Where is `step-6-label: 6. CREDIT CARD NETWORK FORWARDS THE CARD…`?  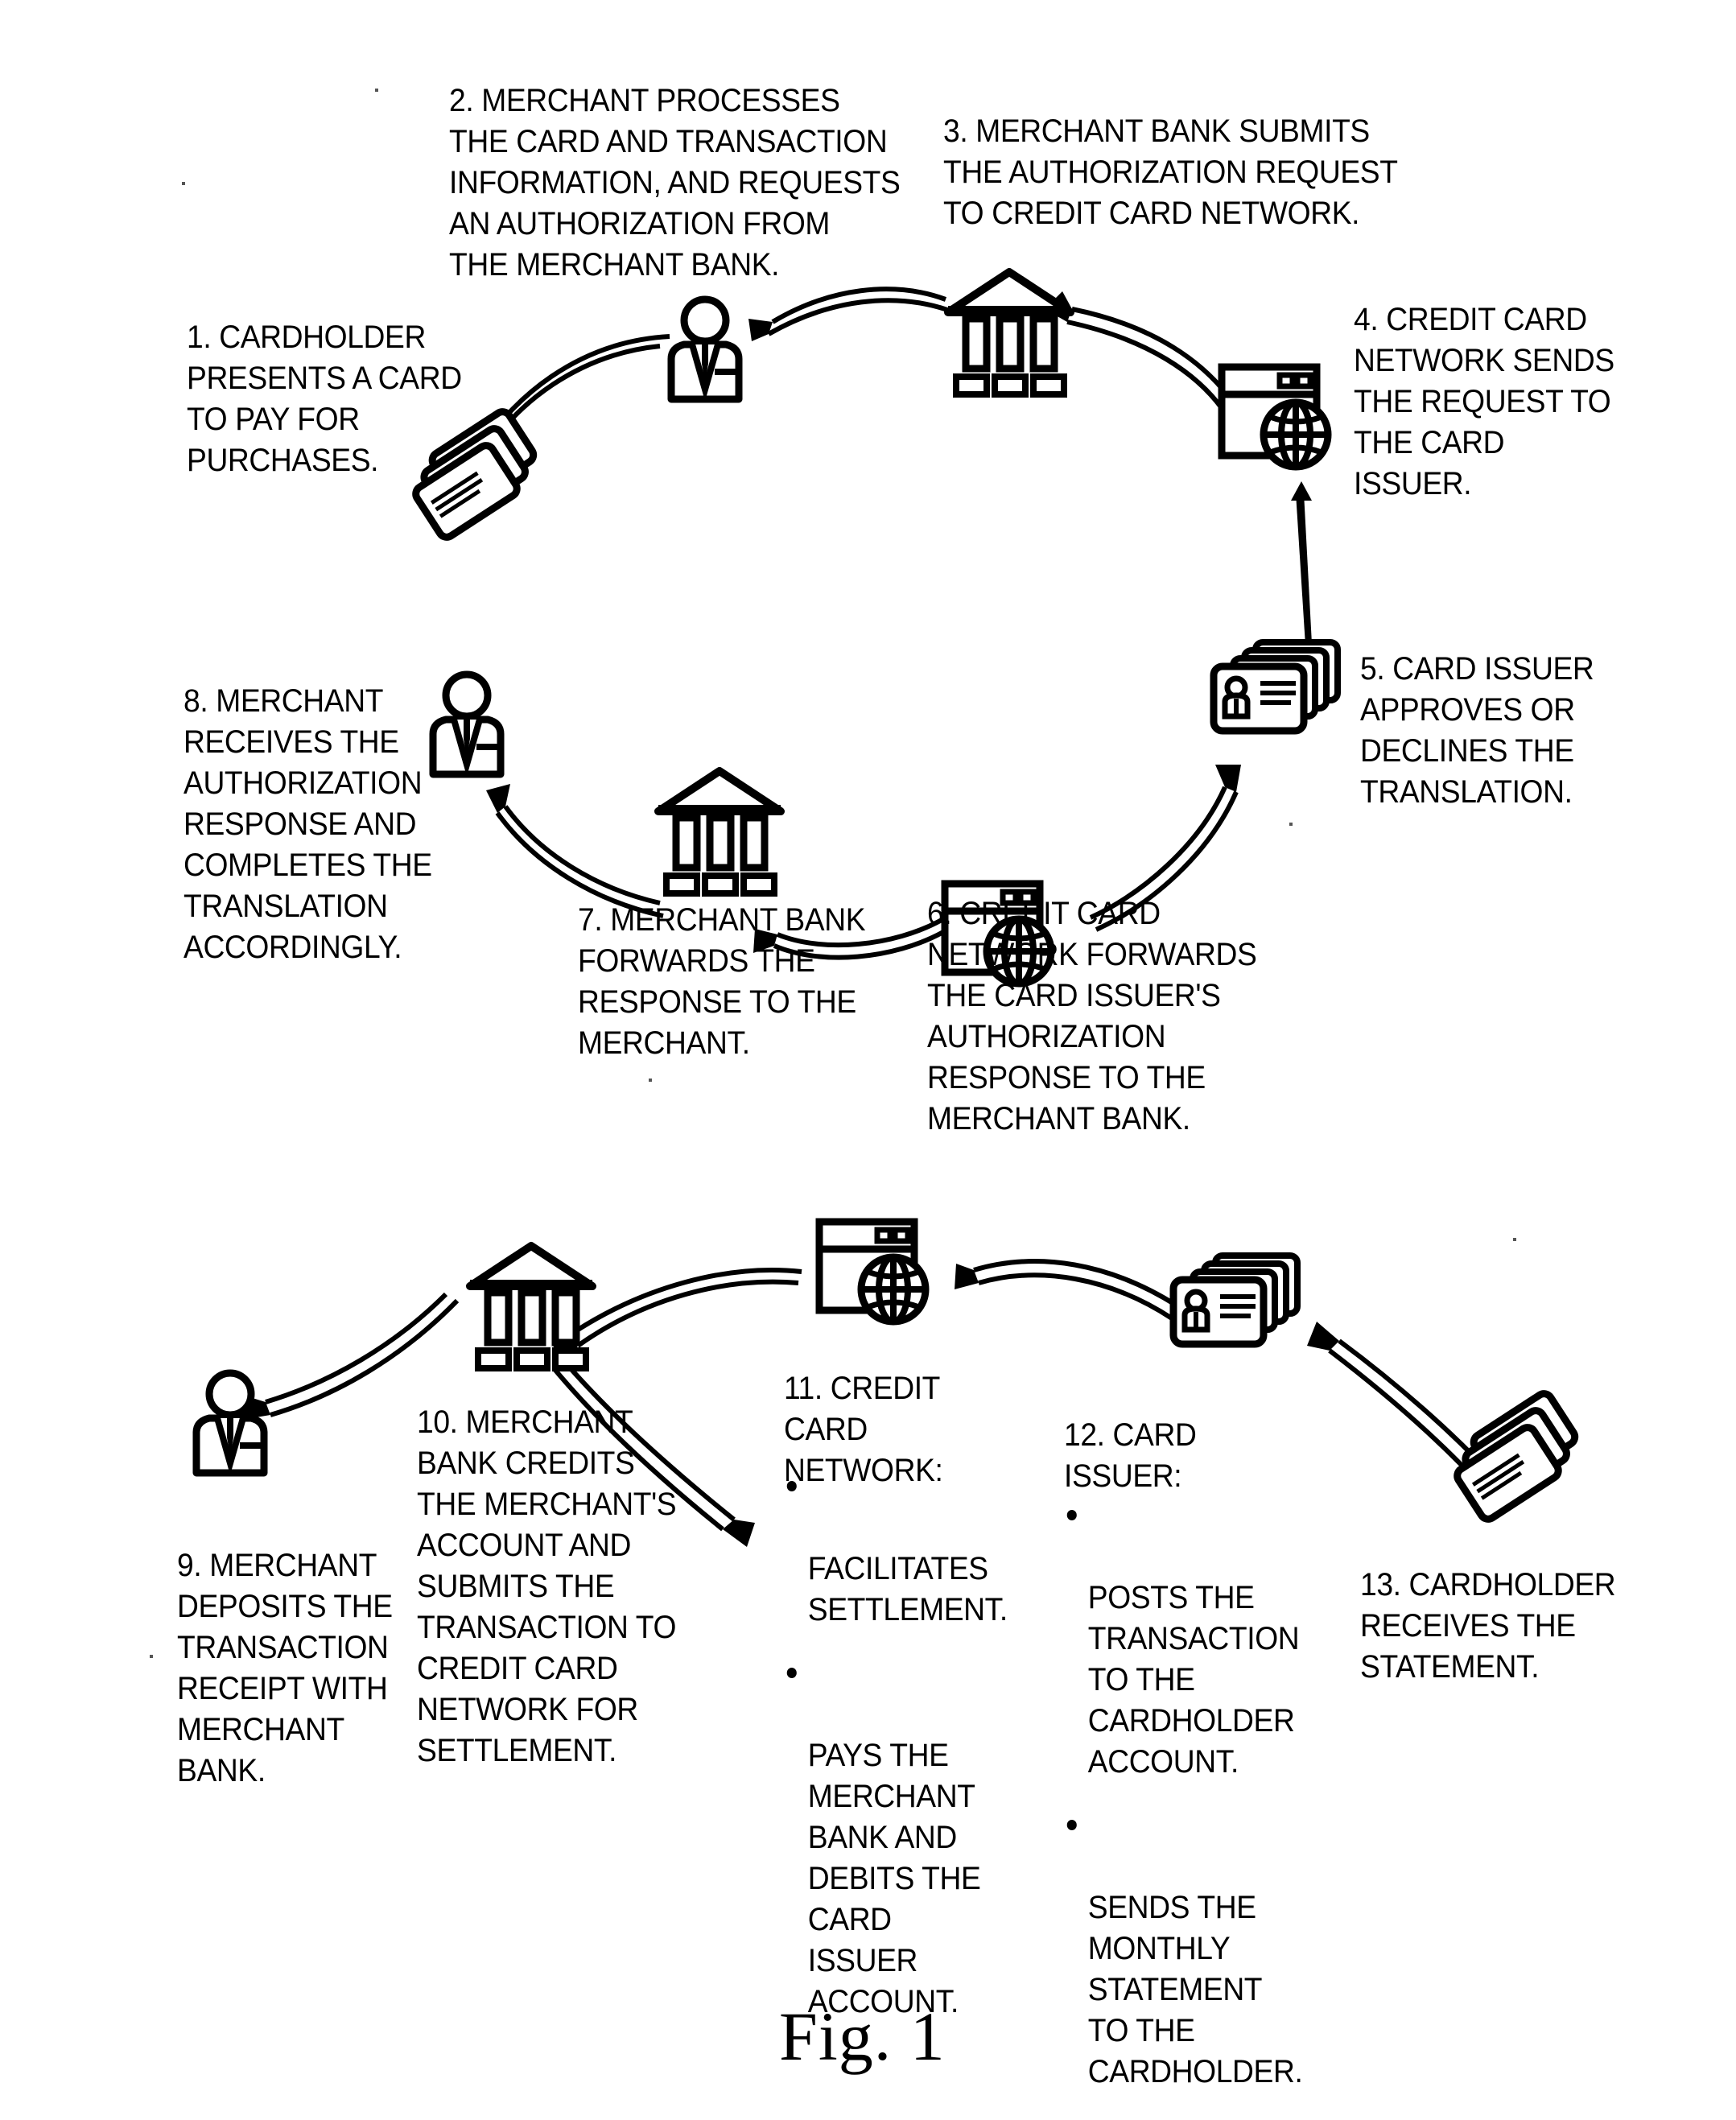 step-6-label: 6. CREDIT CARD NETWORK FORWARDS THE CARD… is located at coordinates (1092, 1016).